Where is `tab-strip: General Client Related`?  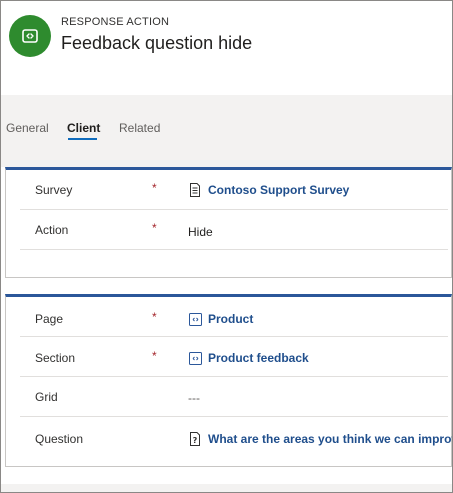
tab-strip: General Client Related is located at coordinates (226, 131).